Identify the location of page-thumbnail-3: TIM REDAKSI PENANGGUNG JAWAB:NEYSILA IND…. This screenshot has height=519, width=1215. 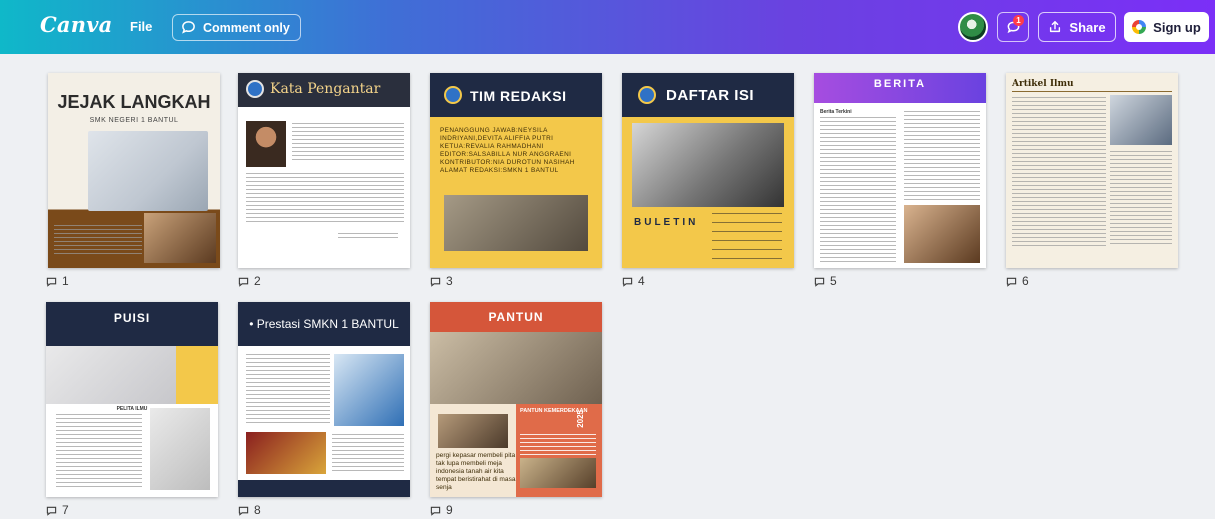
(516, 170).